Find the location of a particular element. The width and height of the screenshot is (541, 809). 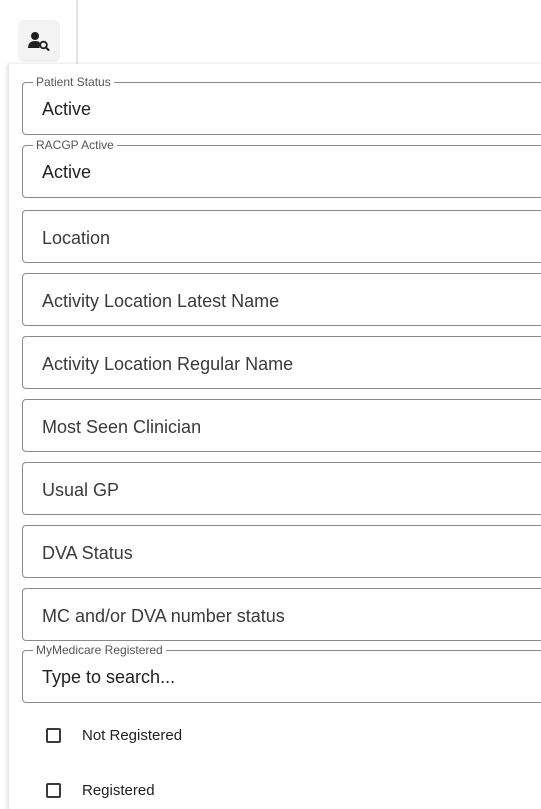

patient-search-button is located at coordinates (39, 41).